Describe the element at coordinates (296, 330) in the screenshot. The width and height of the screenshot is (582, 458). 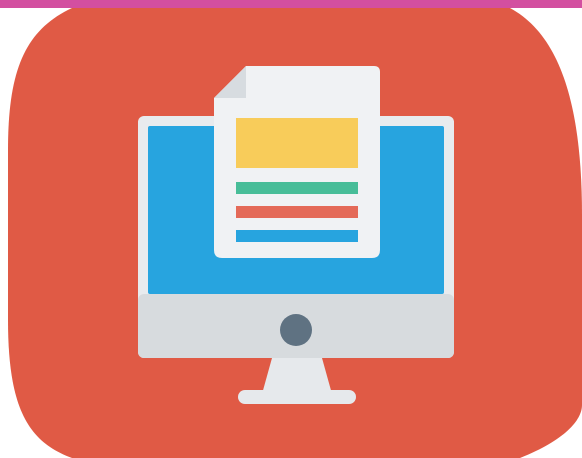
I see `power-button-icon` at that location.